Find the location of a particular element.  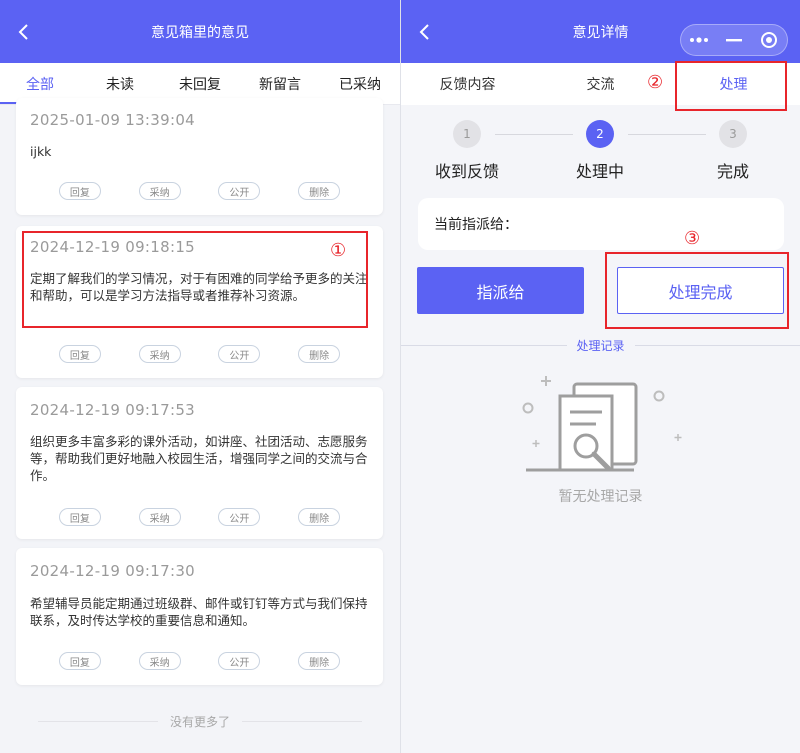

records-title-text: 处理记录 is located at coordinates (600, 346).